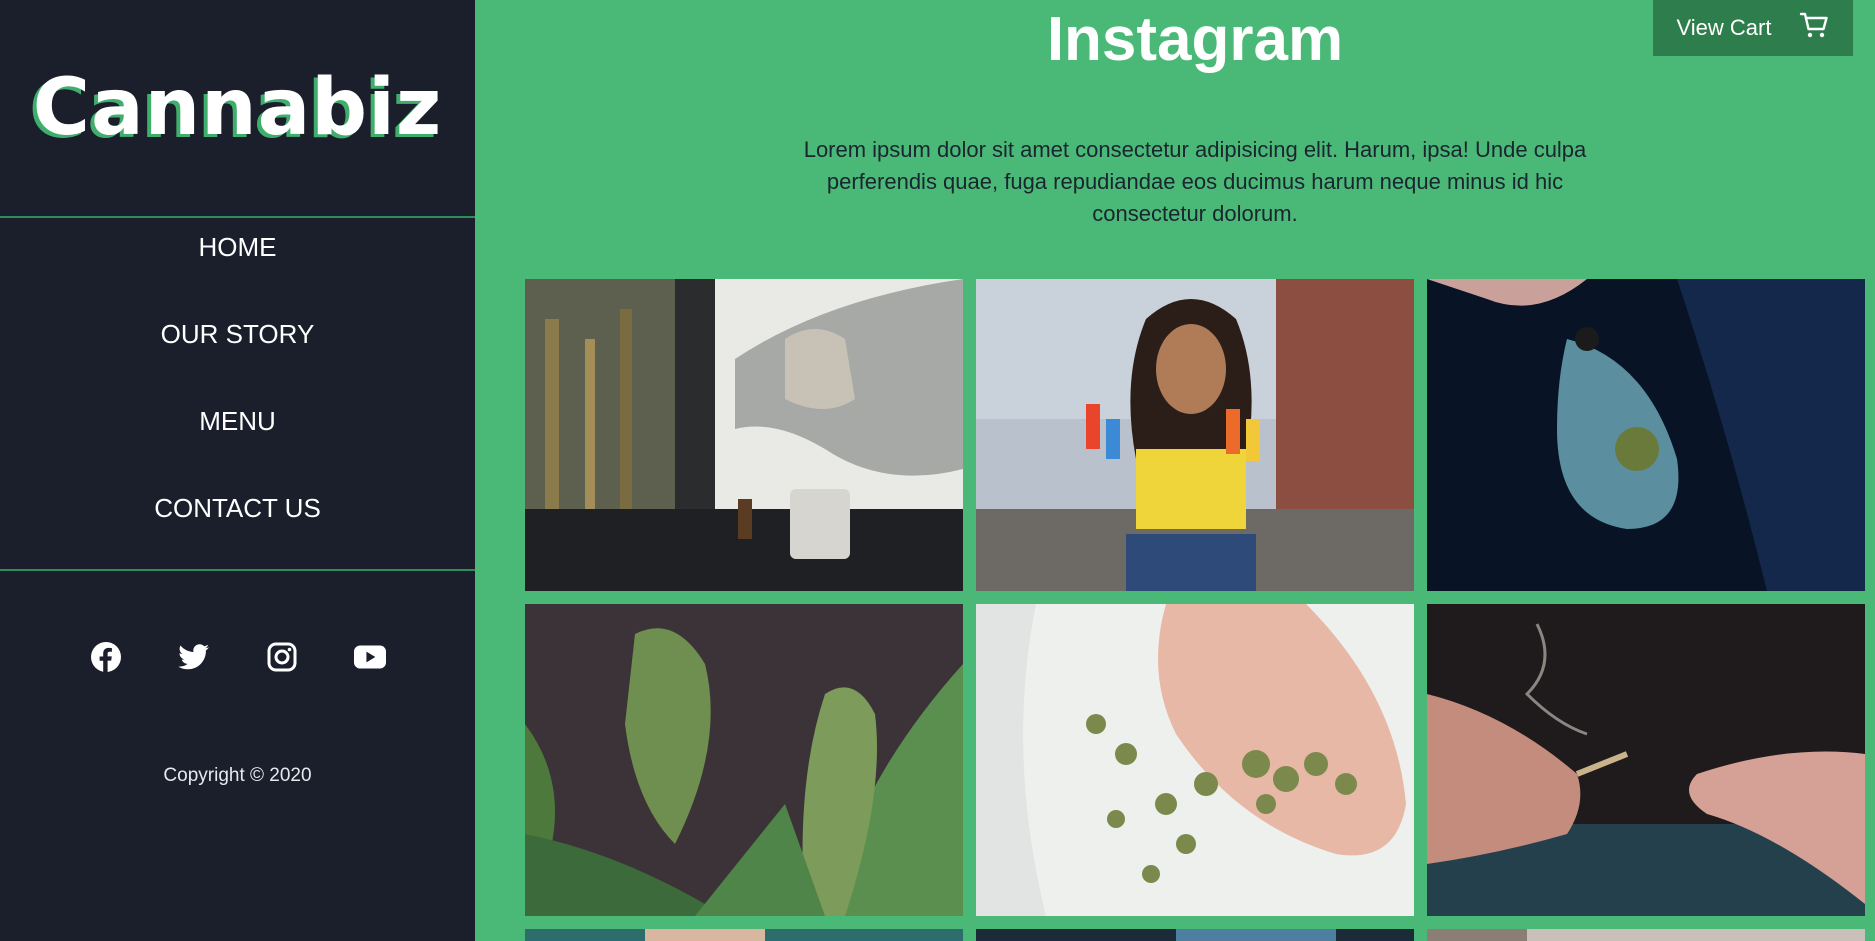  I want to click on instagram-photo-hand-buds, so click(1195, 760).